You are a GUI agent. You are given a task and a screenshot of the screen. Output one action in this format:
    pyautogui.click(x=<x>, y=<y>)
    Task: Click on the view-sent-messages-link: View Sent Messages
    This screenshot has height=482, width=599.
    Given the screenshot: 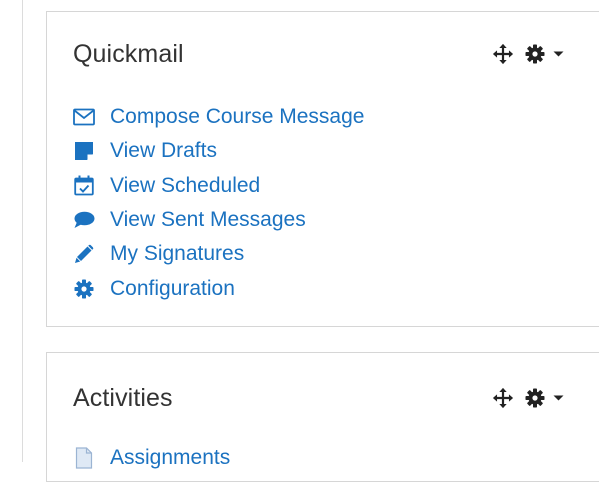 What is the action you would take?
    pyautogui.click(x=208, y=220)
    